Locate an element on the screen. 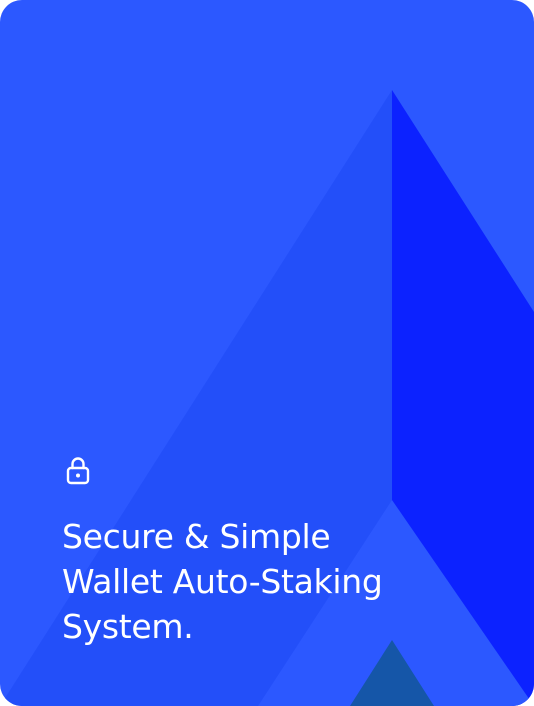  headline-line-2: Wallet Auto-Staking is located at coordinates (222, 581).